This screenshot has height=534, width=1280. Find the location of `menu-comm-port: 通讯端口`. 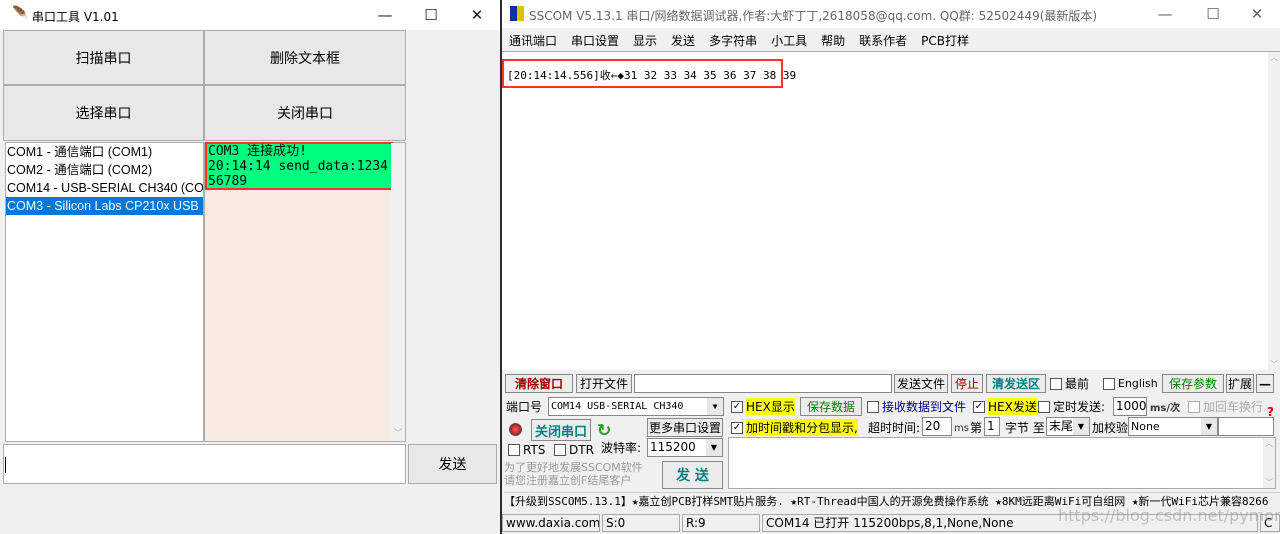

menu-comm-port: 通讯端口 is located at coordinates (533, 41).